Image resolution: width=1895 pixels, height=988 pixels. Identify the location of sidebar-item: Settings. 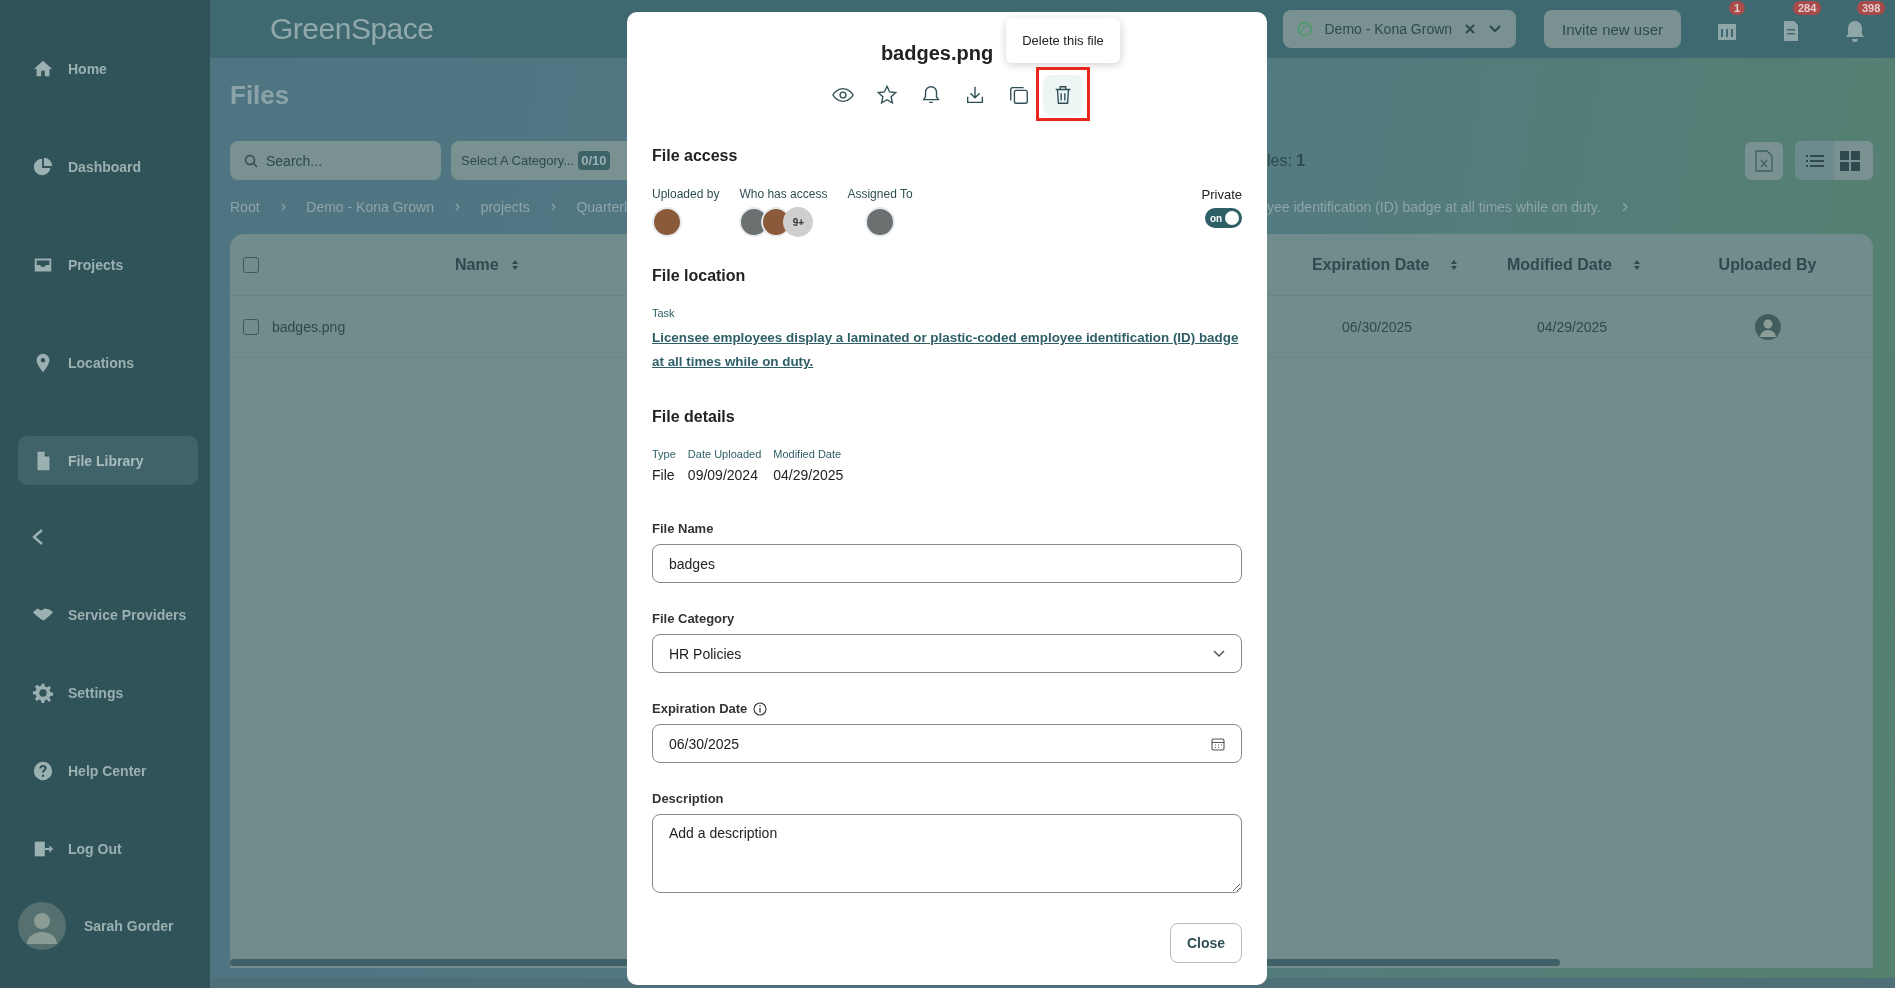
(108, 692).